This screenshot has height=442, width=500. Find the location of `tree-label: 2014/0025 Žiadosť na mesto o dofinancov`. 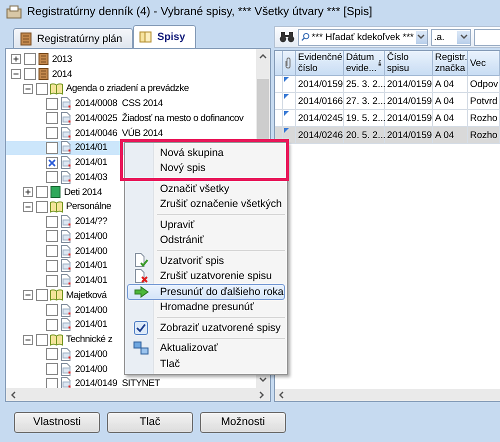

tree-label: 2014/0025 Žiadosť na mesto o dofinancov is located at coordinates (159, 118).